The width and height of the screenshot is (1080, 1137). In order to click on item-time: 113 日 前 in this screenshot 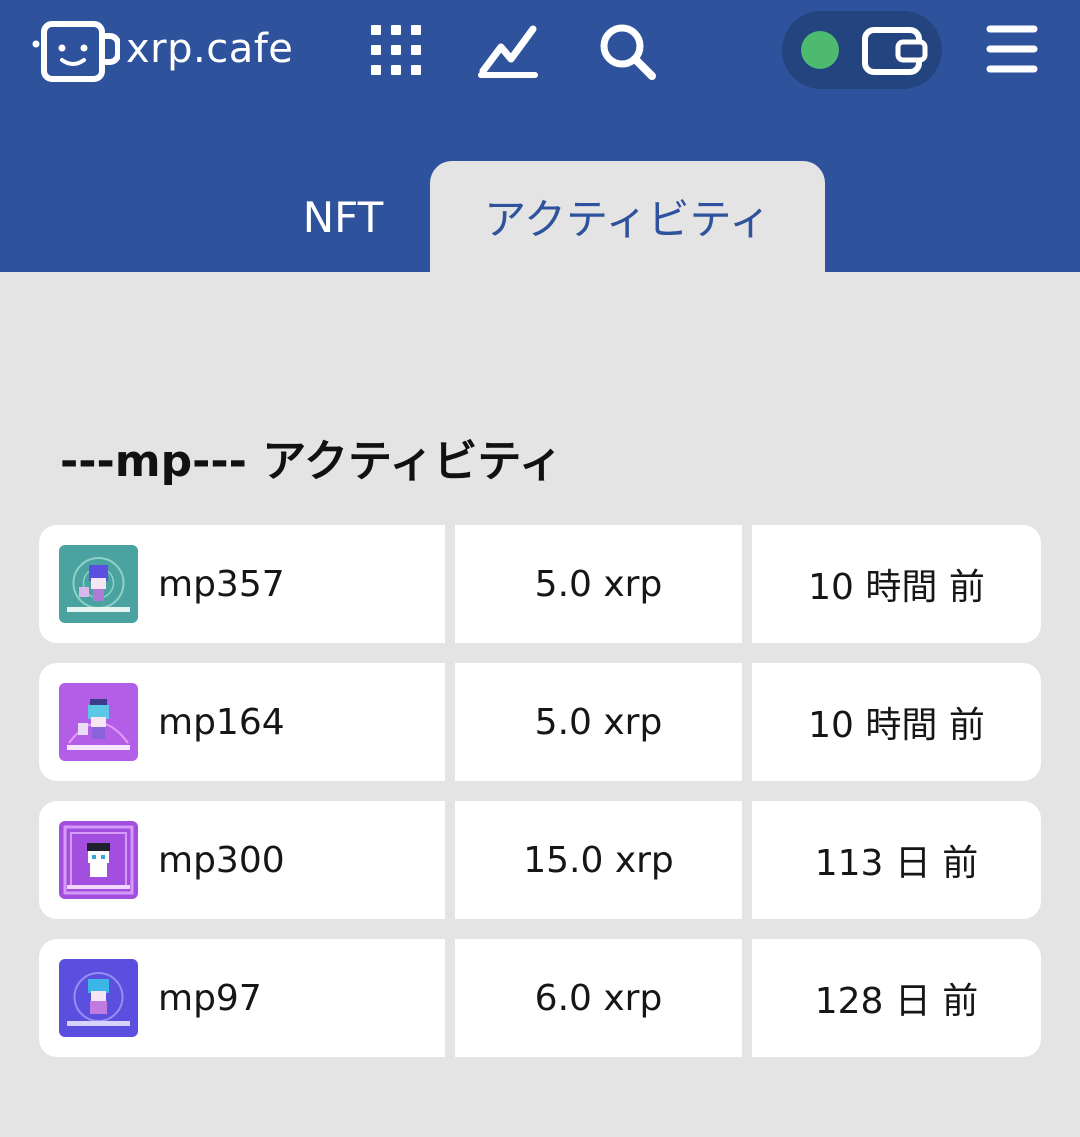, I will do `click(896, 860)`.